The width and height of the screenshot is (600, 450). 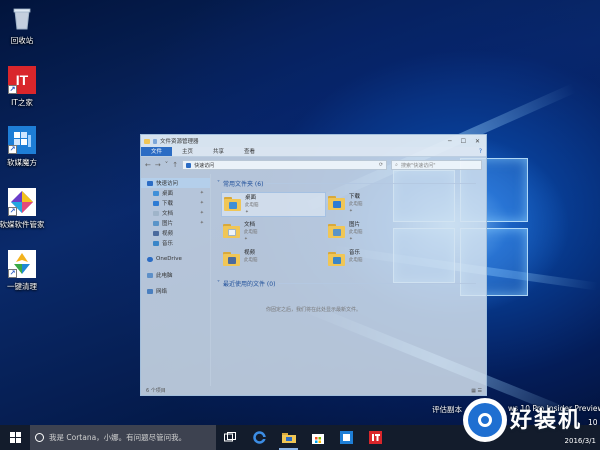 I want to click on search-icon: ⌕, so click(x=396, y=165).